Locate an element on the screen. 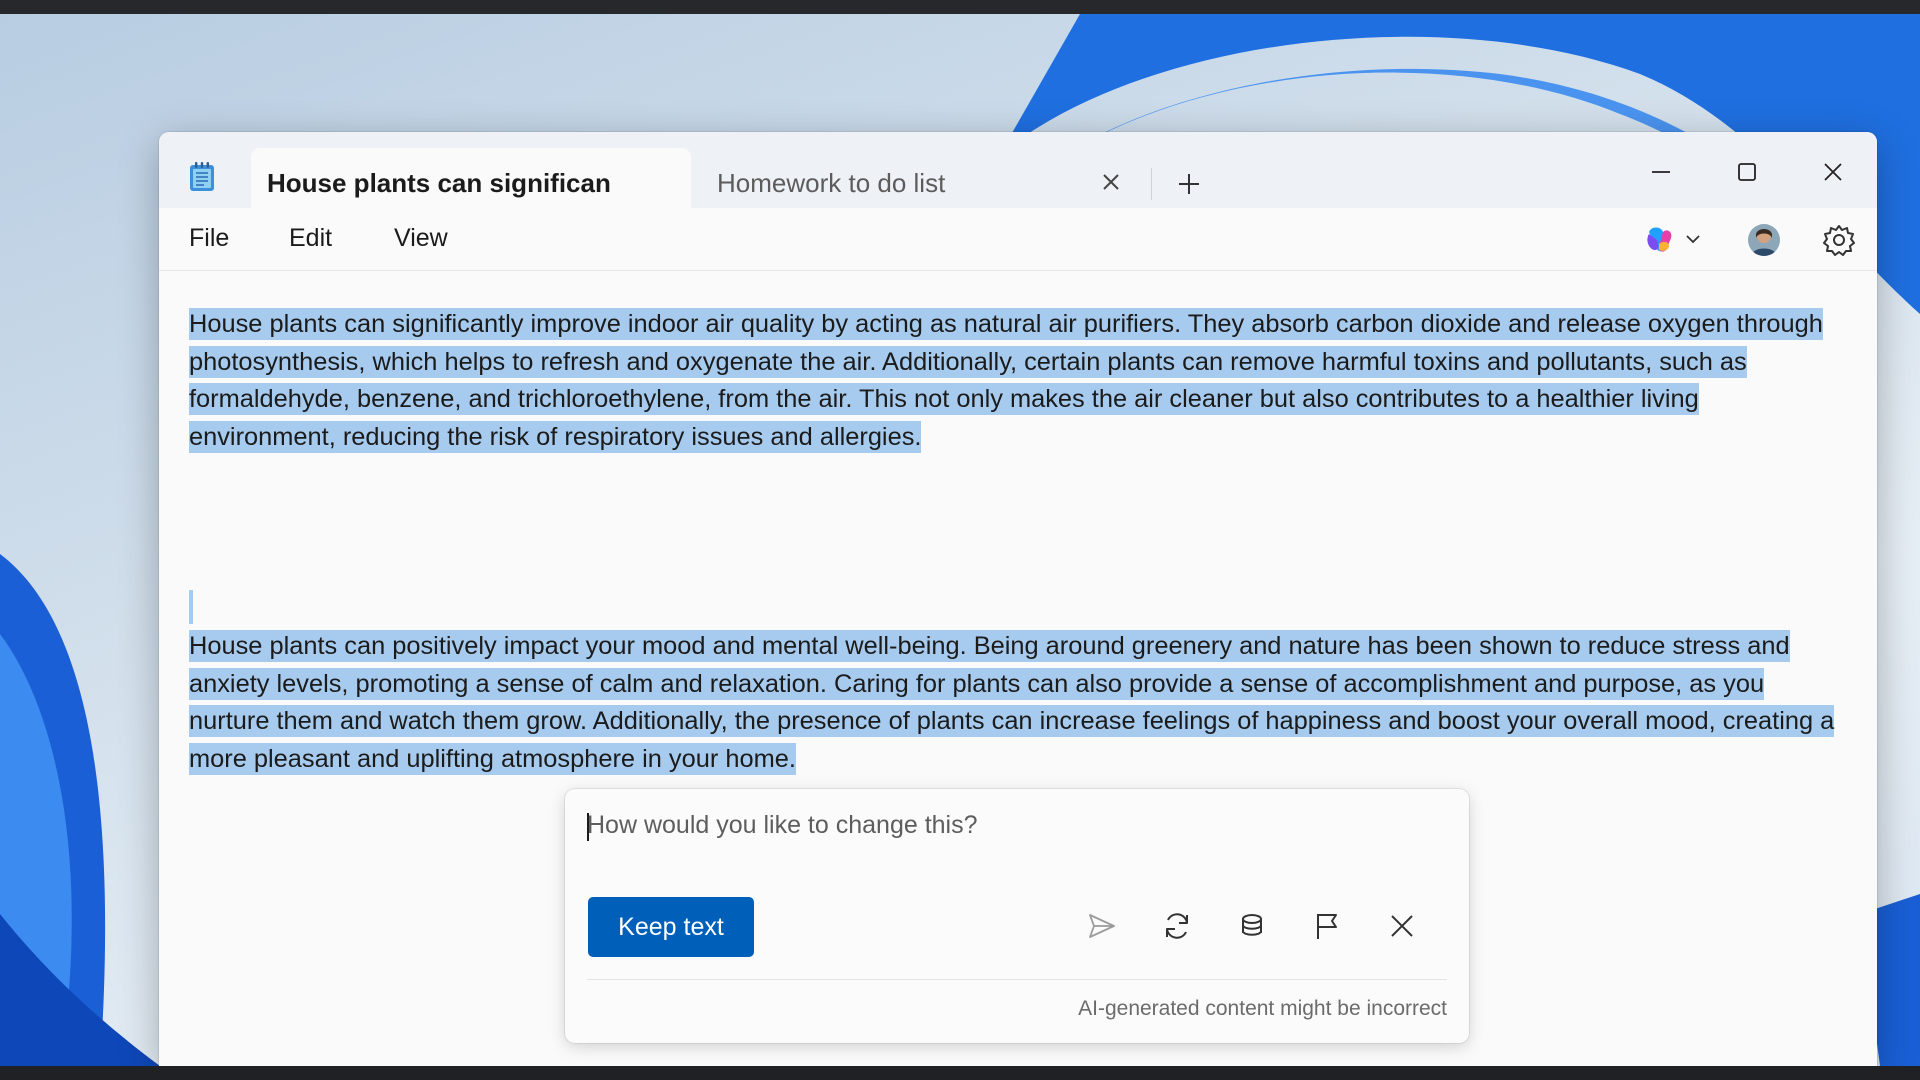 The width and height of the screenshot is (1920, 1080). close-icon is located at coordinates (1402, 926).